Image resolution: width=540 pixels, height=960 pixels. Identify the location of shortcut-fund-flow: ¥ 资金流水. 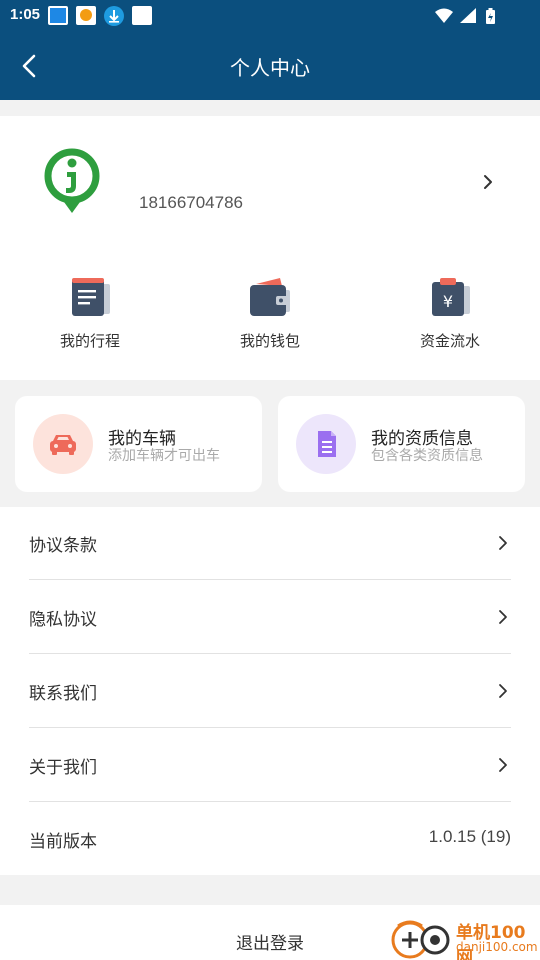
(450, 313).